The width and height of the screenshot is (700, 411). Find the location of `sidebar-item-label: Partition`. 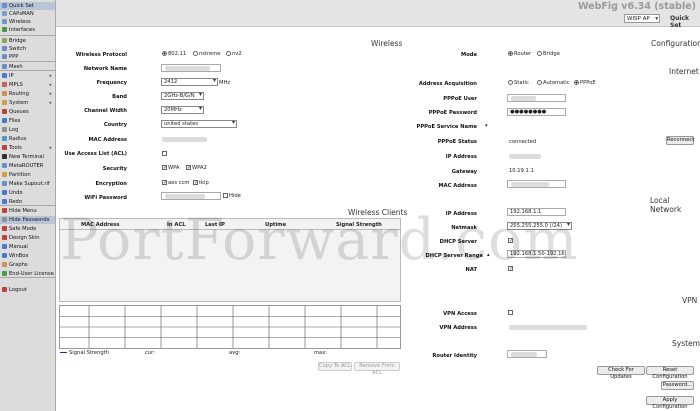

sidebar-item-label: Partition is located at coordinates (20, 175).